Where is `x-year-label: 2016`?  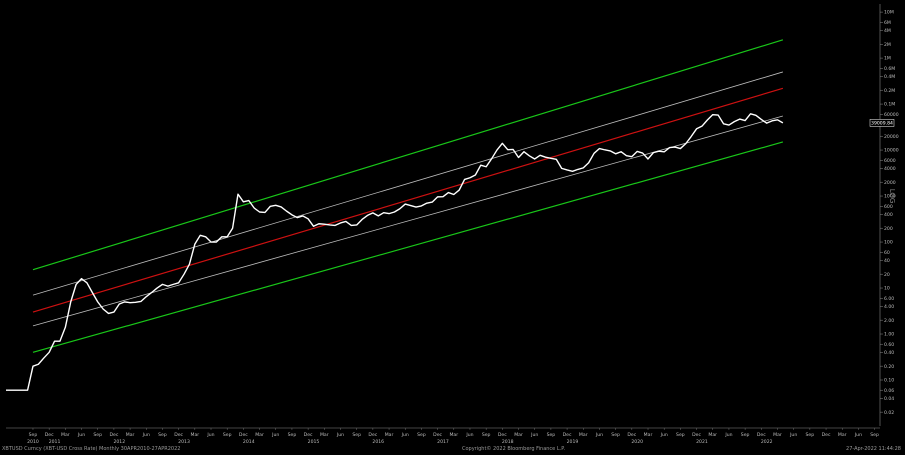
x-year-label: 2016 is located at coordinates (378, 442).